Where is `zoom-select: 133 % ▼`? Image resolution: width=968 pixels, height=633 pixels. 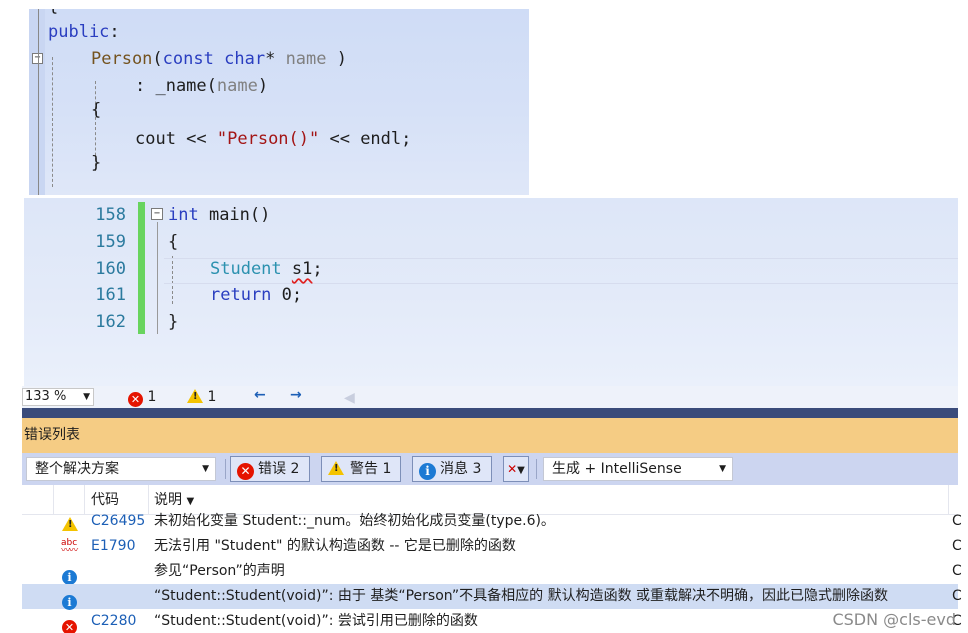 zoom-select: 133 % ▼ is located at coordinates (58, 397).